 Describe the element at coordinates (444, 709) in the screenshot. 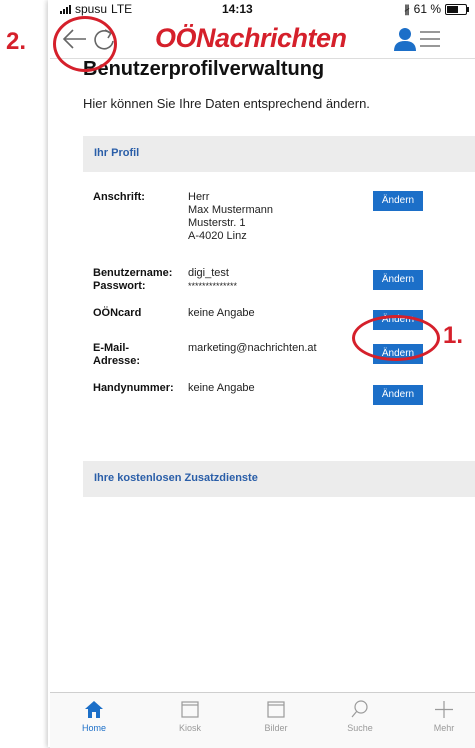

I see `plus-icon` at that location.